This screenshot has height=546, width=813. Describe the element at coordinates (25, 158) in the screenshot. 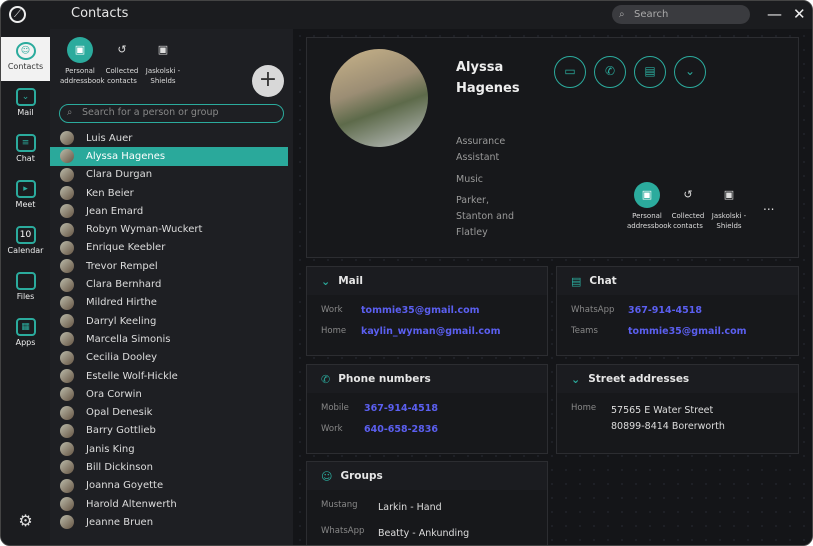

I see `rail-label: Chat` at that location.